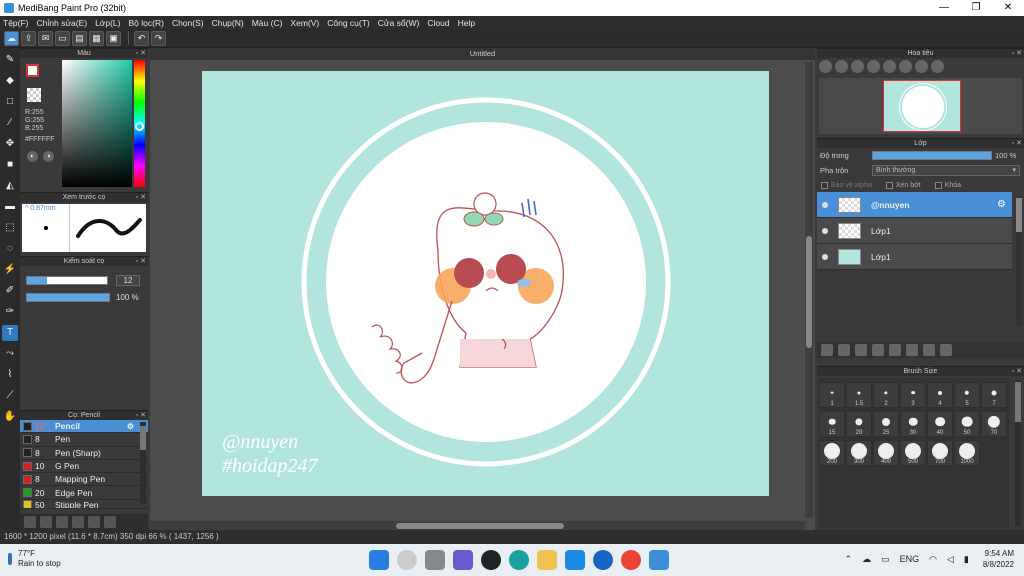 This screenshot has width=1024, height=576. I want to click on layer-row: @nnuyen ⚙, so click(914, 205).